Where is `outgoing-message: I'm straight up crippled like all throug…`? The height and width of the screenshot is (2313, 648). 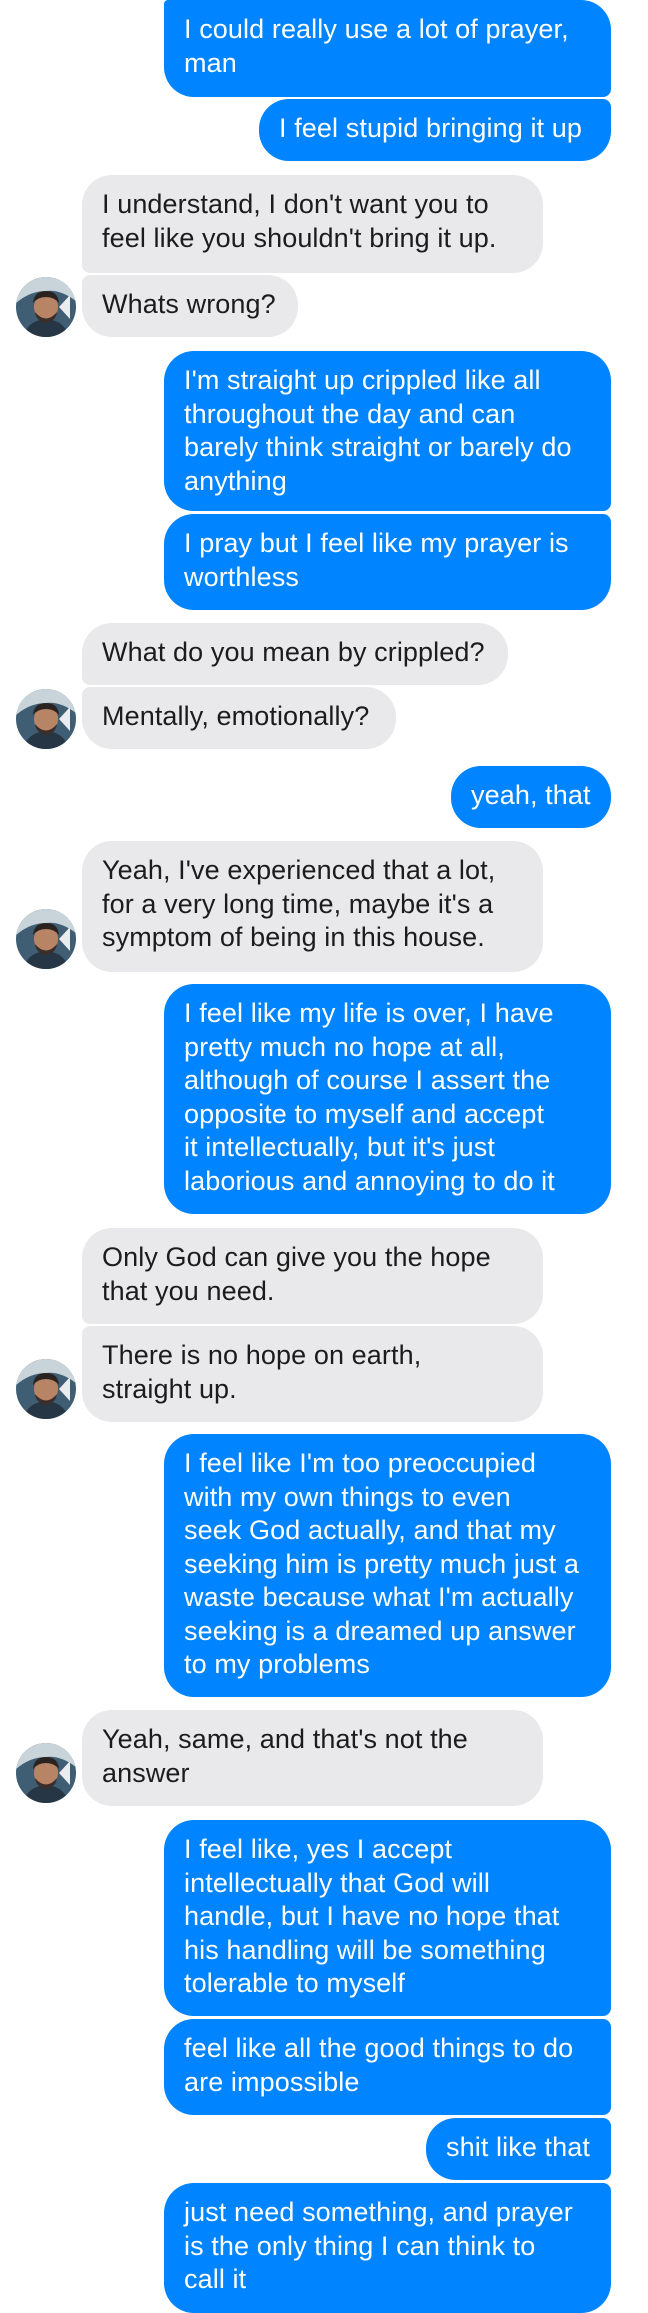 outgoing-message: I'm straight up crippled like all throug… is located at coordinates (387, 431).